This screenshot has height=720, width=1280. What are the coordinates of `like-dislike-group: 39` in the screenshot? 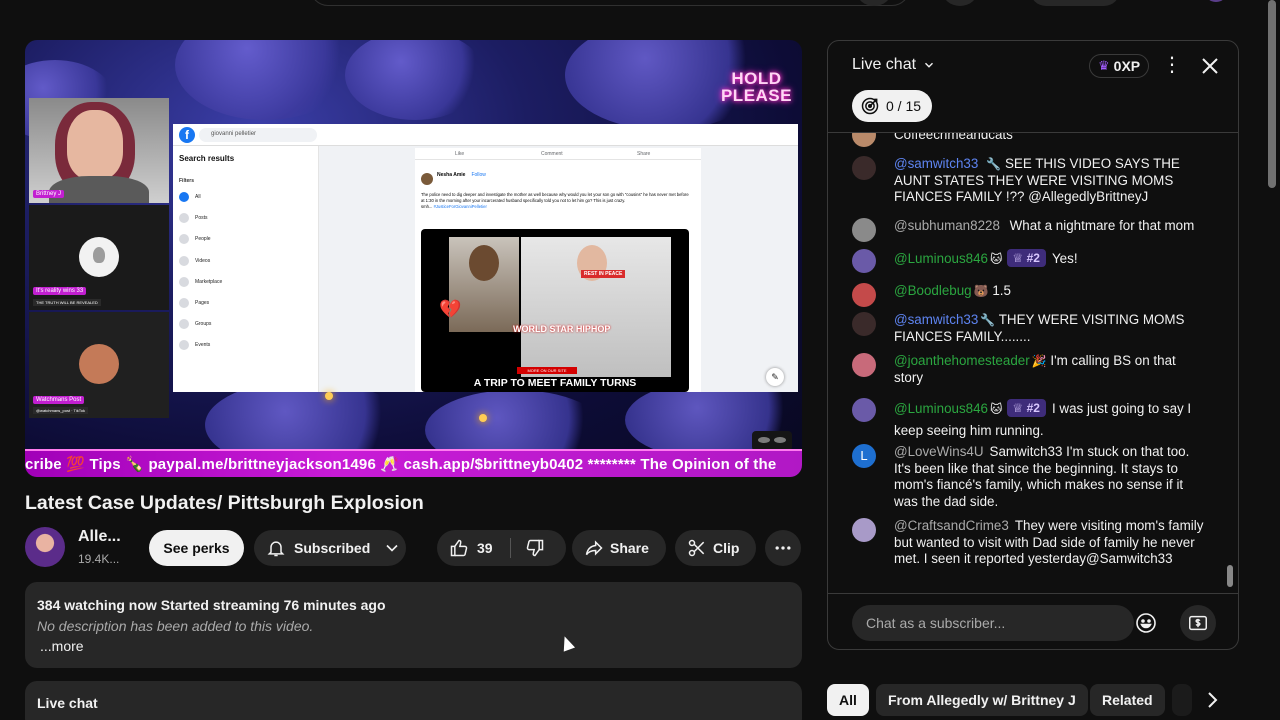 It's located at (501, 548).